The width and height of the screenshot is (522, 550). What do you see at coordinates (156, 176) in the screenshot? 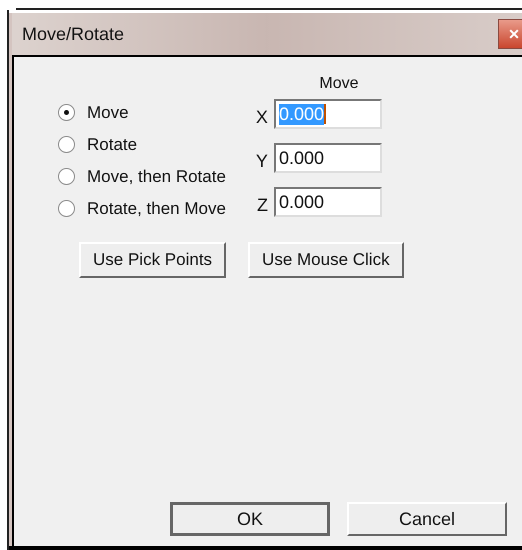
I see `radio-label: Move, then Rotate` at bounding box center [156, 176].